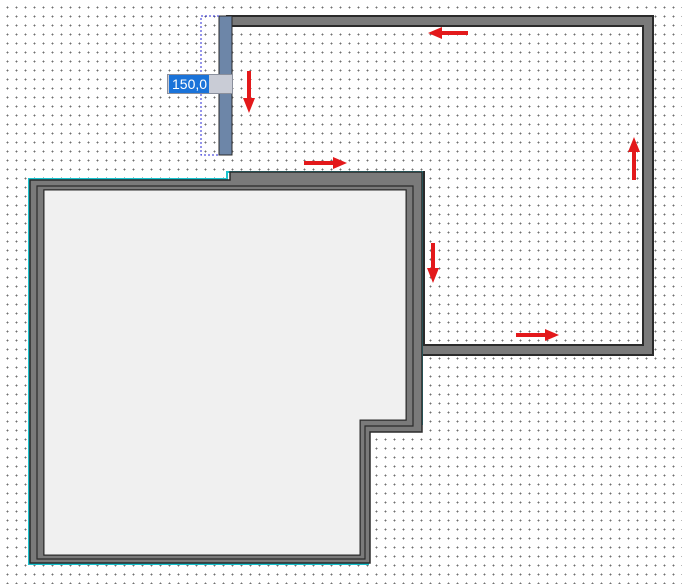  Describe the element at coordinates (634, 158) in the screenshot. I see `arrow-up-icon` at that location.